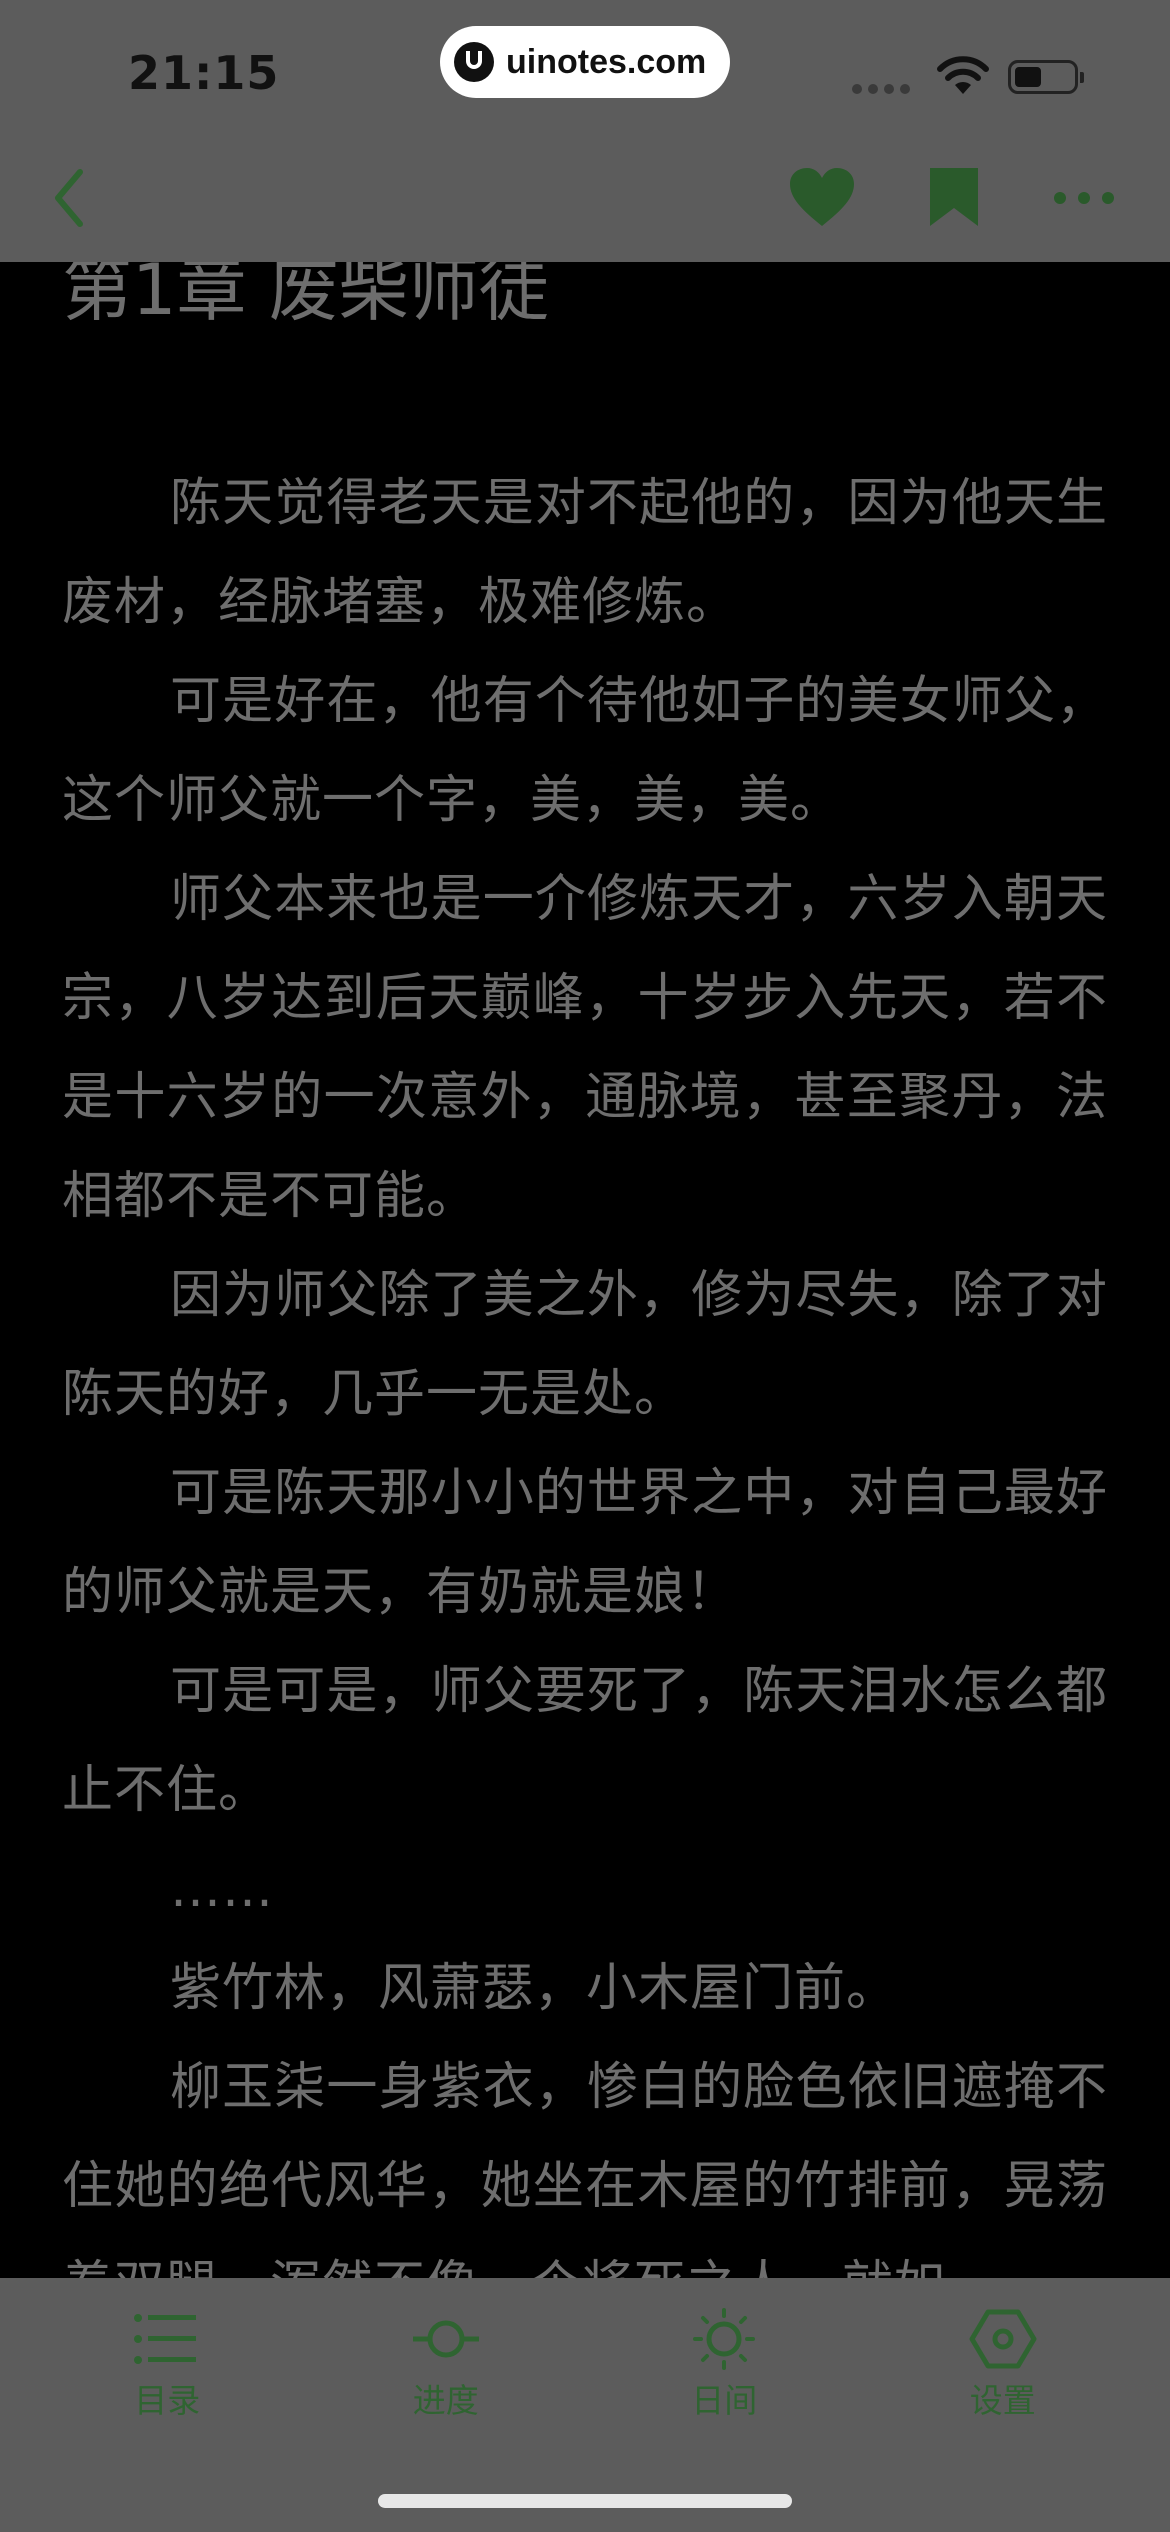 Image resolution: width=1170 pixels, height=2532 pixels. I want to click on toolbar-label: 目录, so click(167, 2400).